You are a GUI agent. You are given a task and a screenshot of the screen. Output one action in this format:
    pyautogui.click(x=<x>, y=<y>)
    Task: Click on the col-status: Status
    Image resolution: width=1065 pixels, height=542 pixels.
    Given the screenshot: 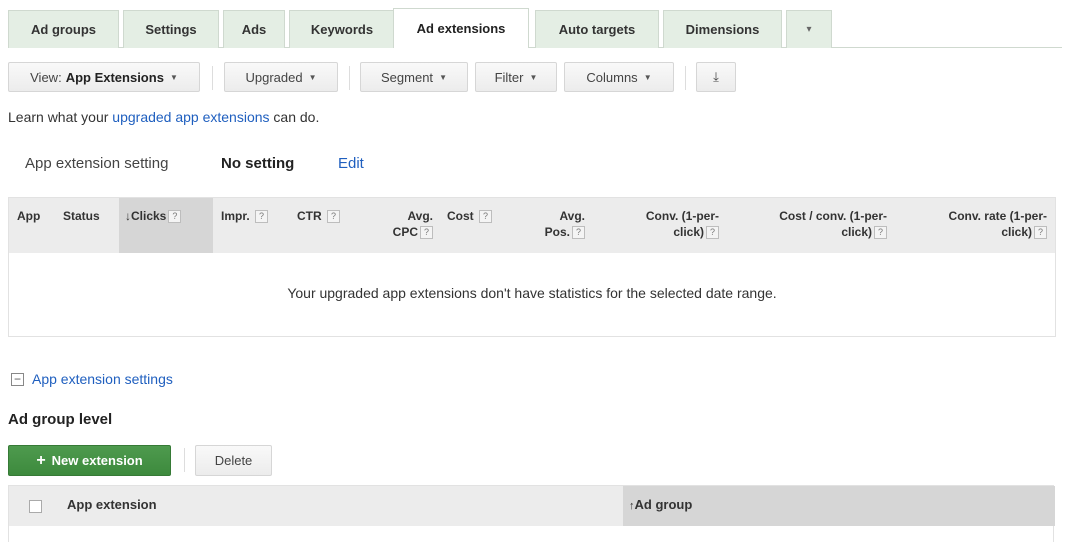 What is the action you would take?
    pyautogui.click(x=81, y=216)
    